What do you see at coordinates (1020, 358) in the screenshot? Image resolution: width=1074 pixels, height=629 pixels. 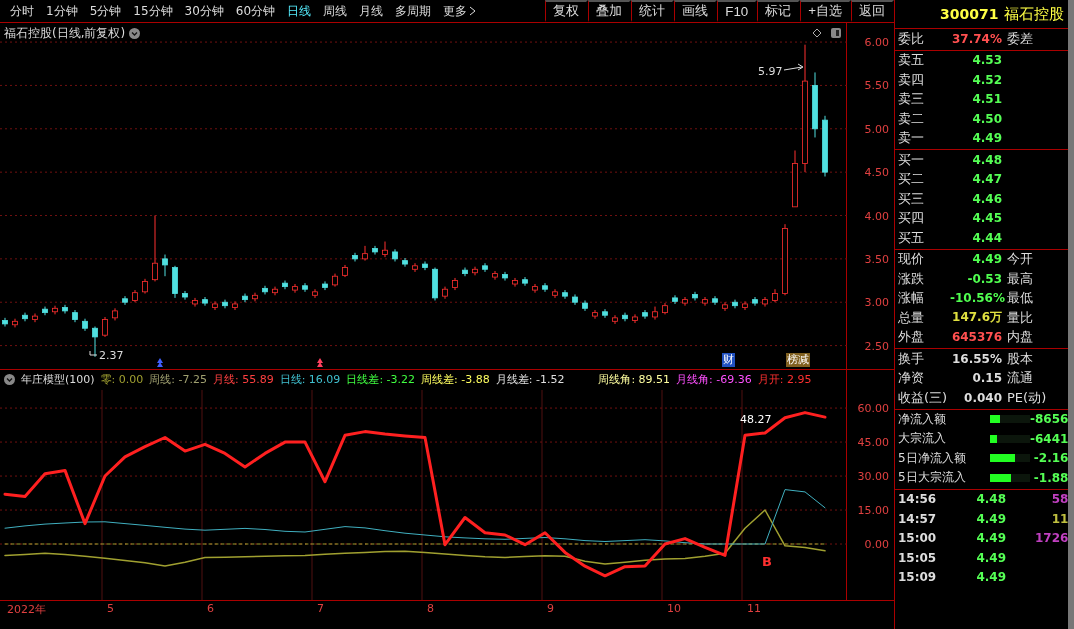 I see `quote-label: 股本` at bounding box center [1020, 358].